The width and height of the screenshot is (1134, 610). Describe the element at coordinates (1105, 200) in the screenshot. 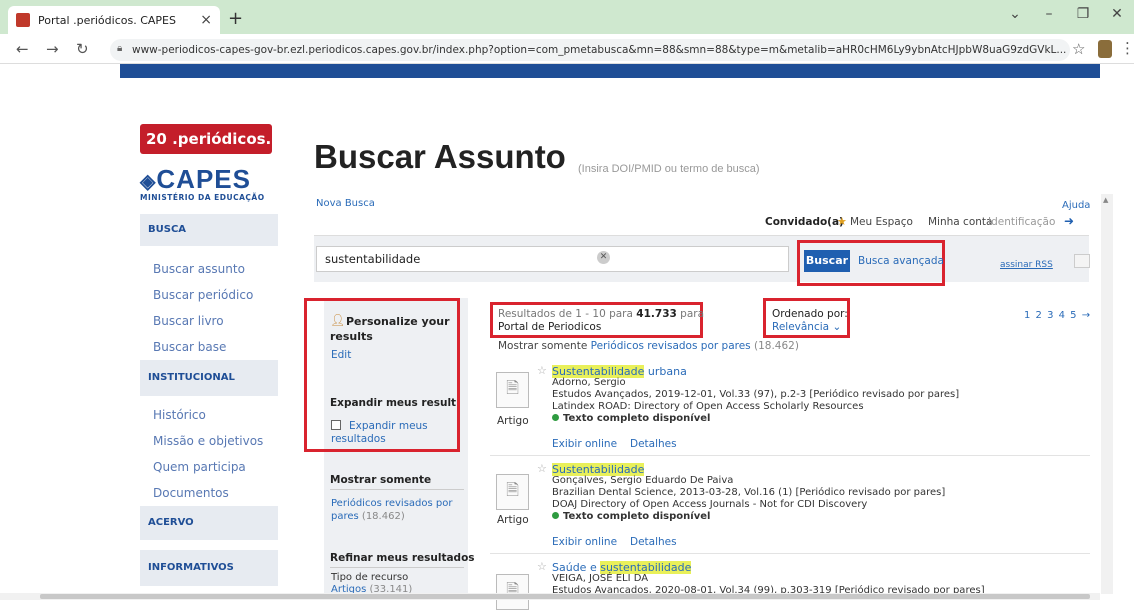

I see `scroll-up-icon: ▲` at that location.